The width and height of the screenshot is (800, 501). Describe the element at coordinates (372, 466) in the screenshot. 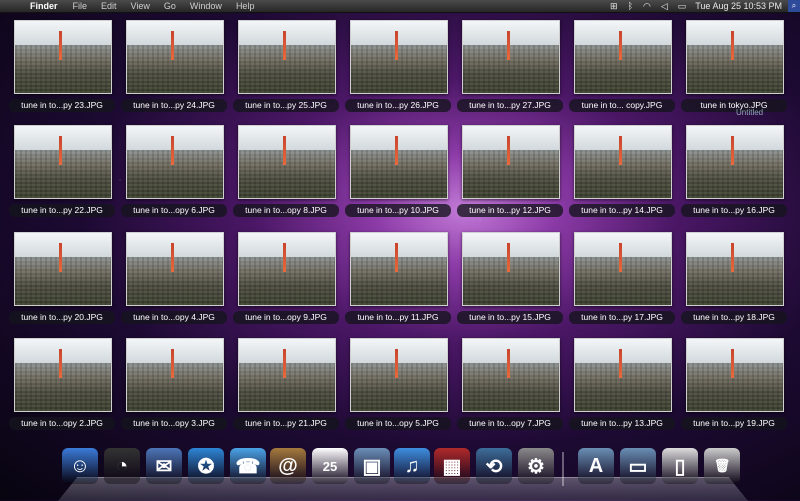

I see `iphoto-icon: ▣` at that location.